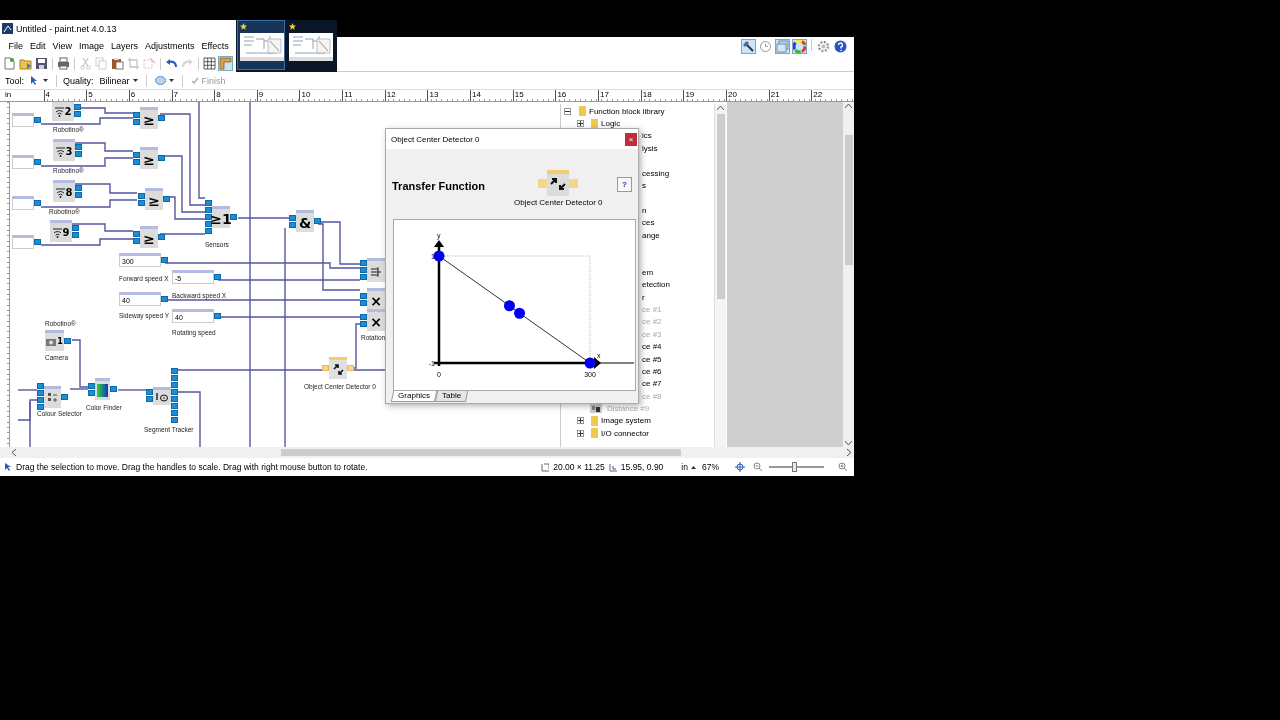 This screenshot has width=1280, height=720. What do you see at coordinates (261, 45) in the screenshot?
I see `image-tab` at bounding box center [261, 45].